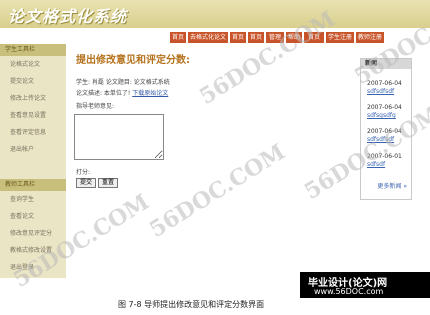  I want to click on sidebar-item: 论格式论文, so click(33, 64).